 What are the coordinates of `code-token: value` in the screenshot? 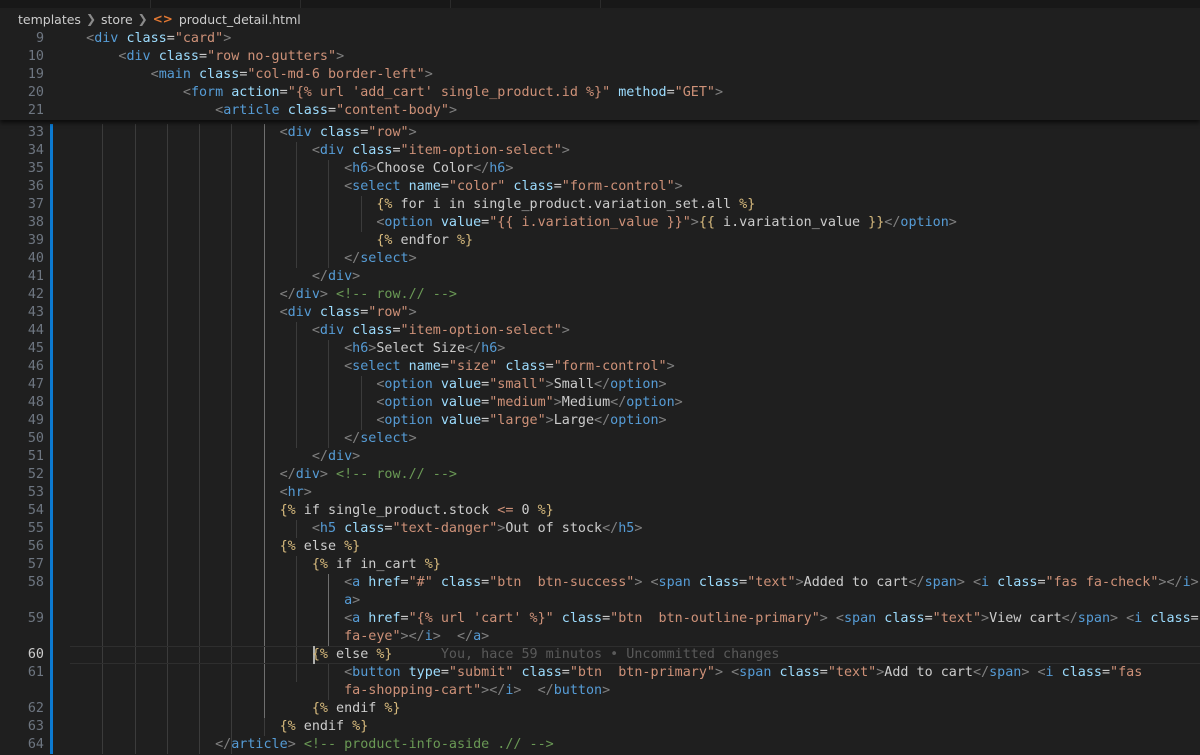 It's located at (461, 222).